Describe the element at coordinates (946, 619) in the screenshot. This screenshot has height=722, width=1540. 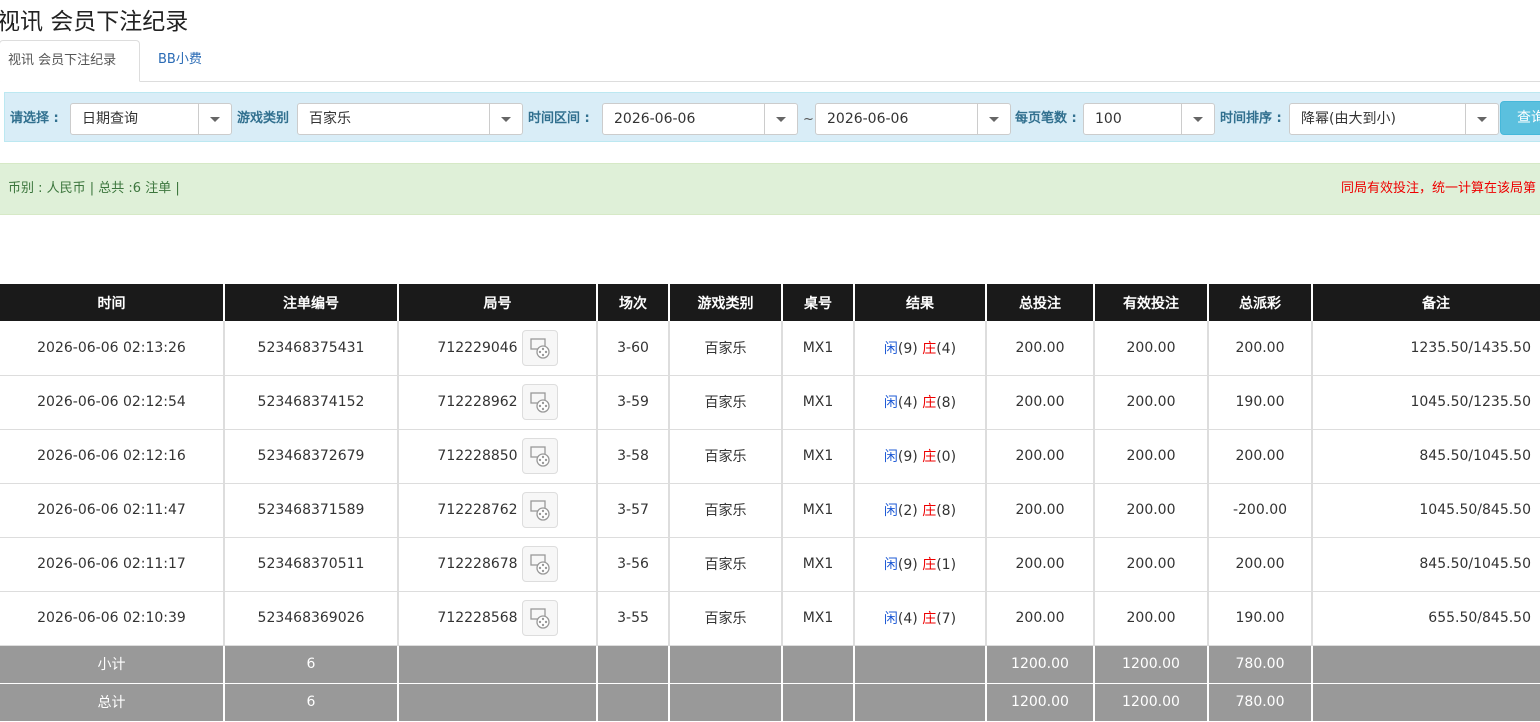
I see `banker-score: (7)` at that location.